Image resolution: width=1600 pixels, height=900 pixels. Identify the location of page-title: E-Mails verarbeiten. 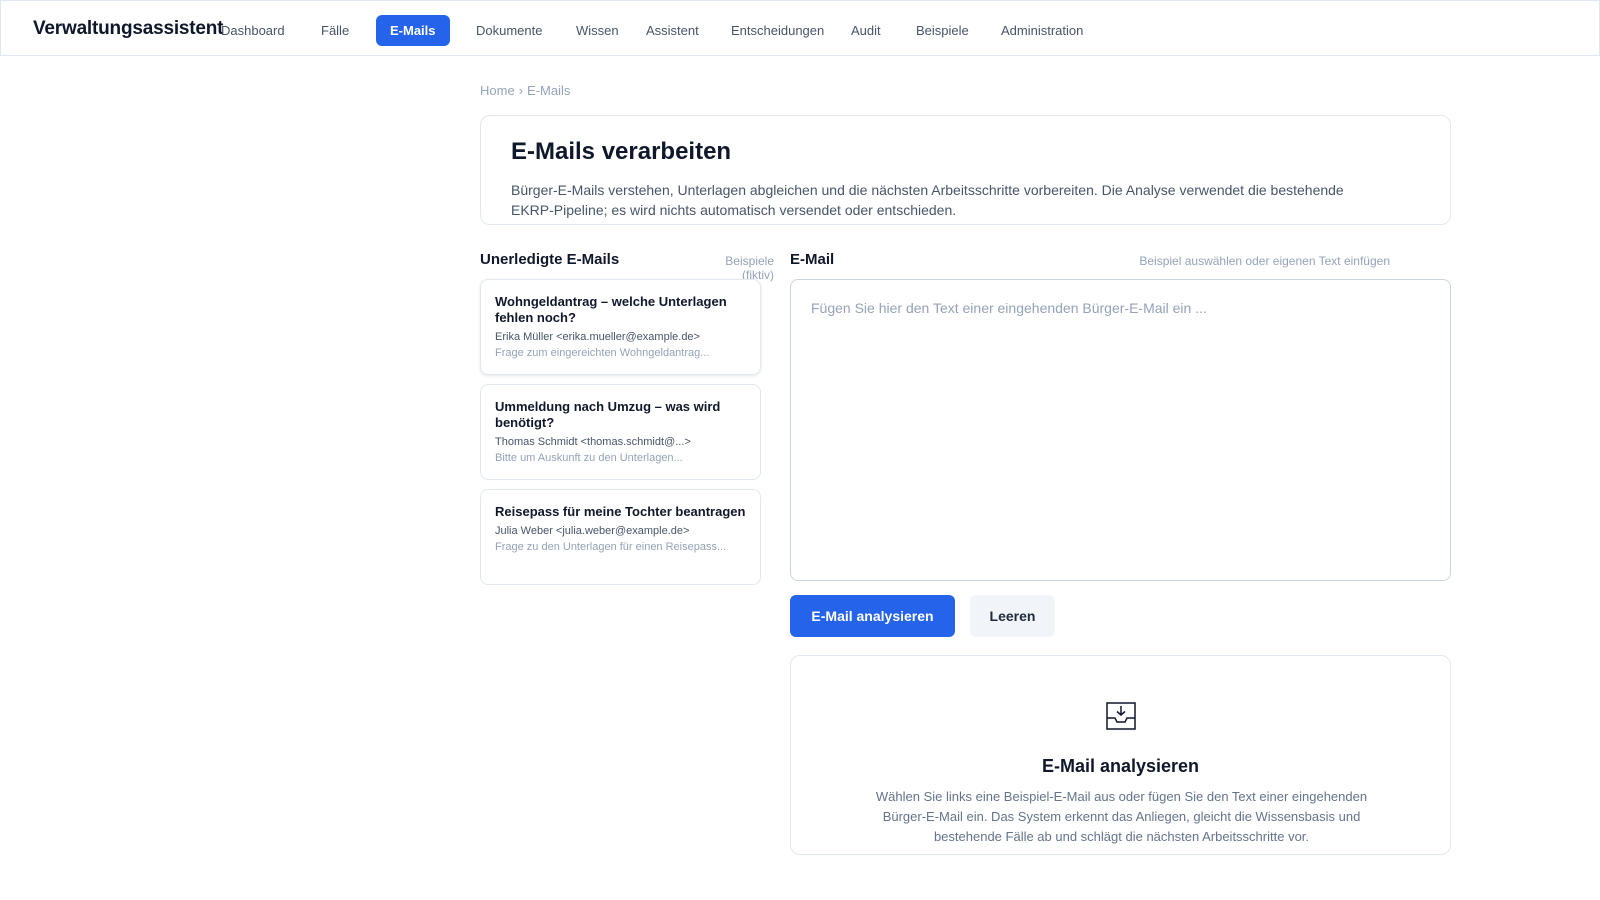
(621, 151).